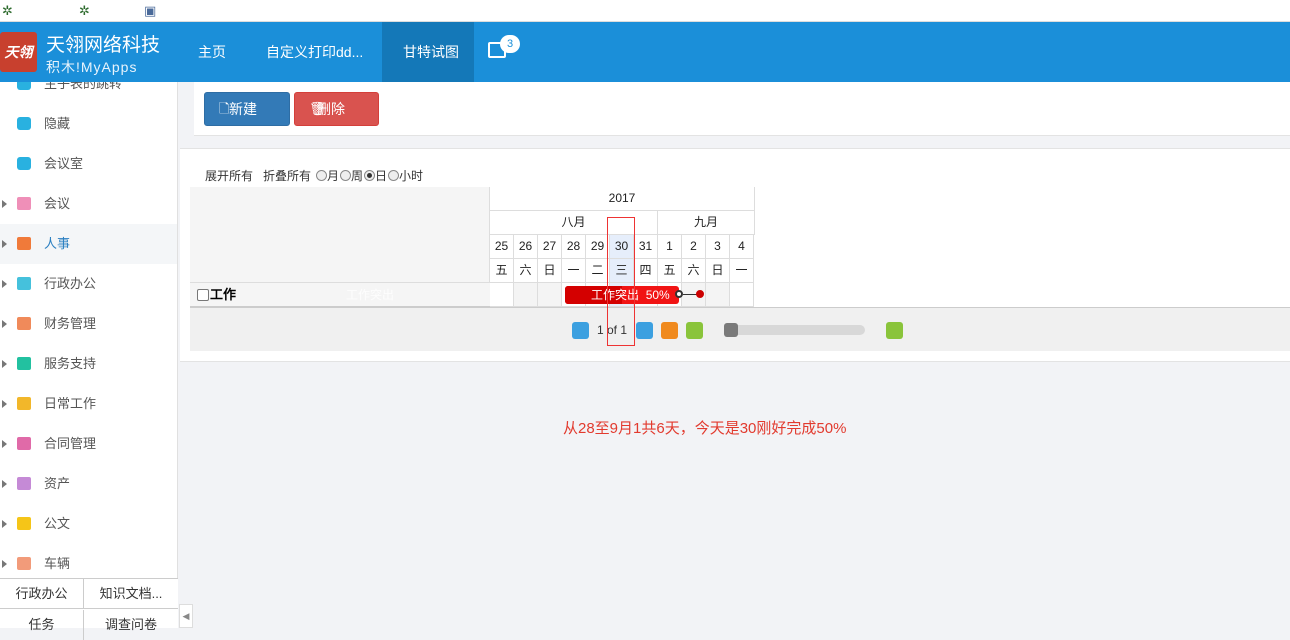 The image size is (1290, 640). I want to click on delete-button: 🗑 删除, so click(336, 109).